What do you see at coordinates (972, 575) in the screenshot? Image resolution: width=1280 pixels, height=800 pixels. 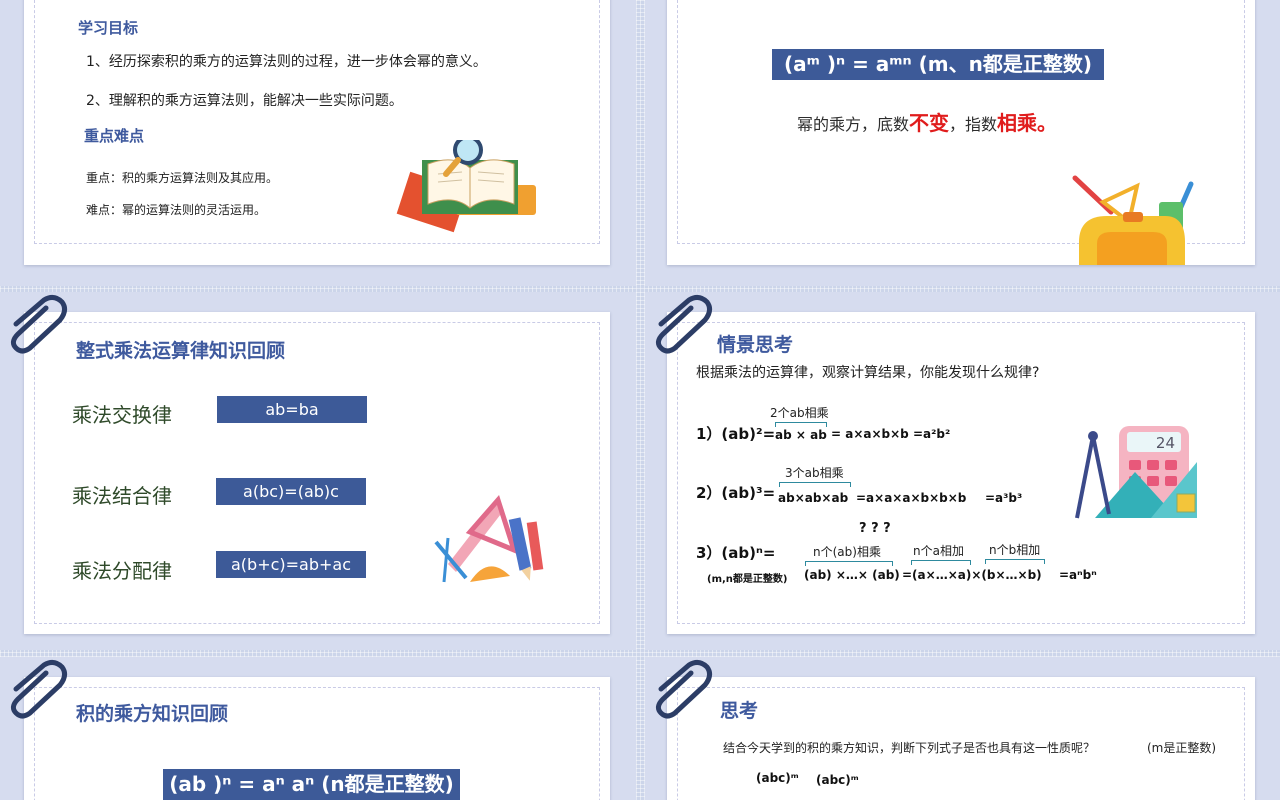 I see `row3-expr2: =(a×…×a)×(b×…×b)` at bounding box center [972, 575].